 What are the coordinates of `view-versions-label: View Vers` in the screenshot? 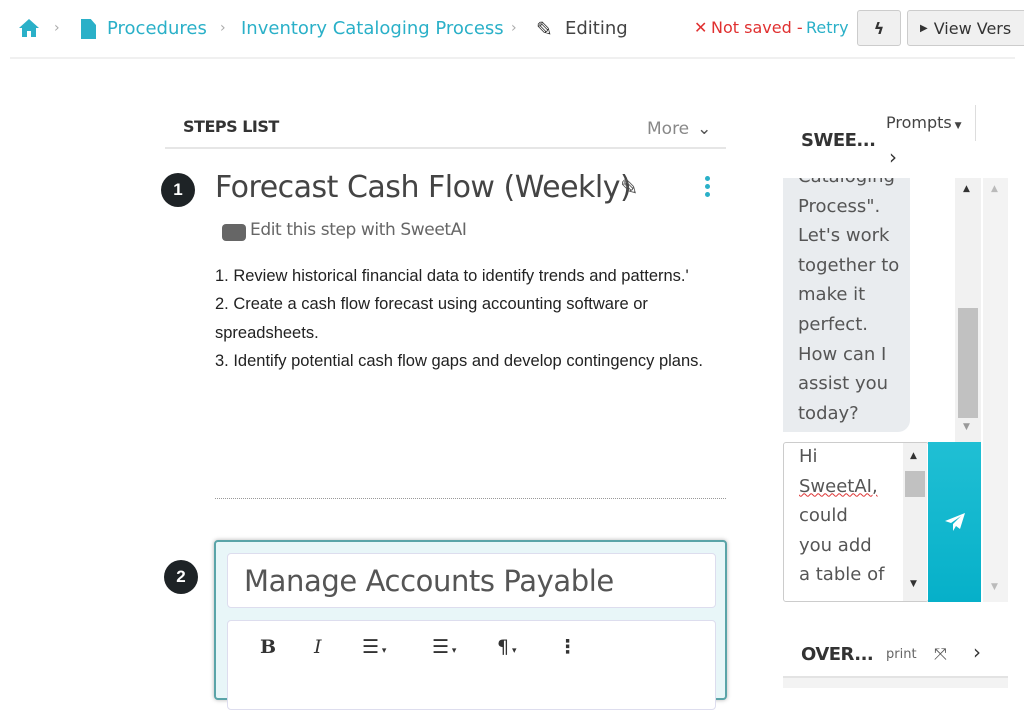 It's located at (972, 28).